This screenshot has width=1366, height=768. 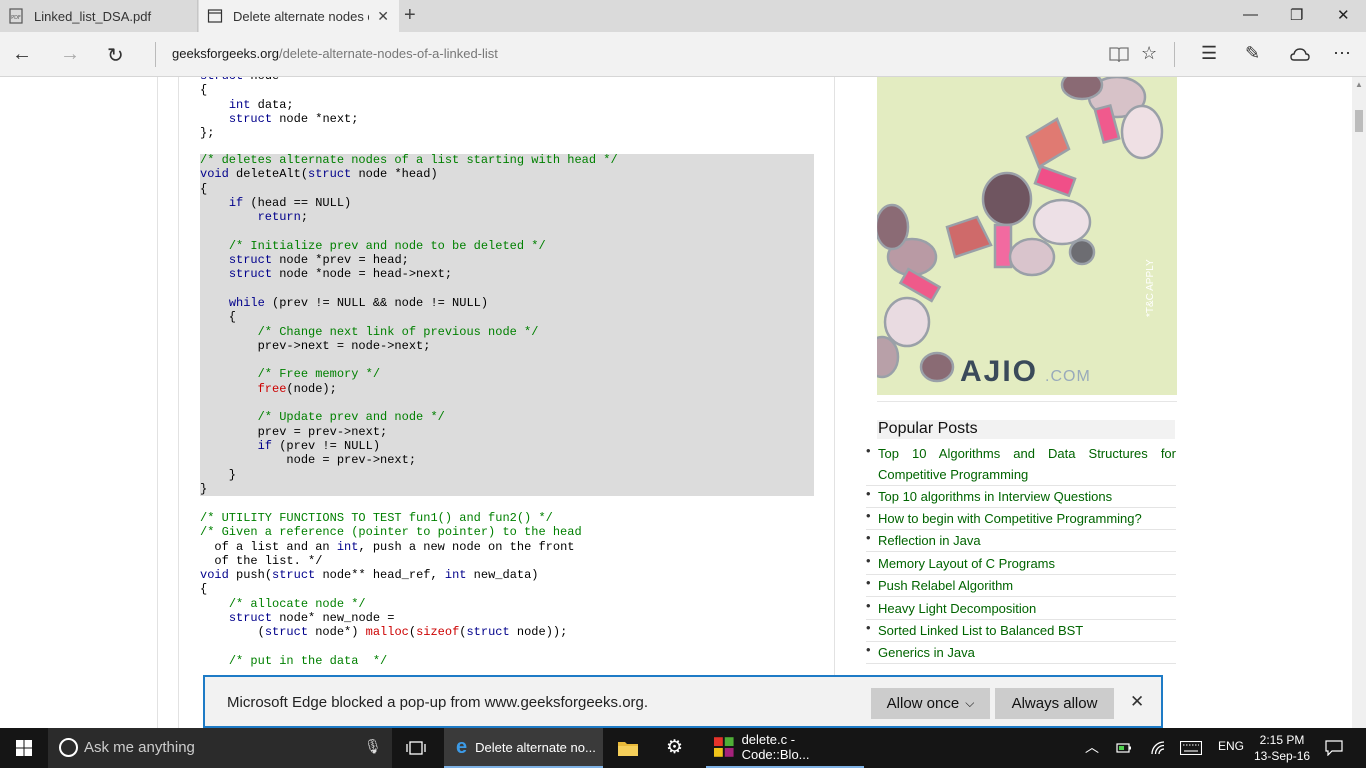 What do you see at coordinates (220, 748) in the screenshot?
I see `cortana-search-box: Ask me anything 🎙` at bounding box center [220, 748].